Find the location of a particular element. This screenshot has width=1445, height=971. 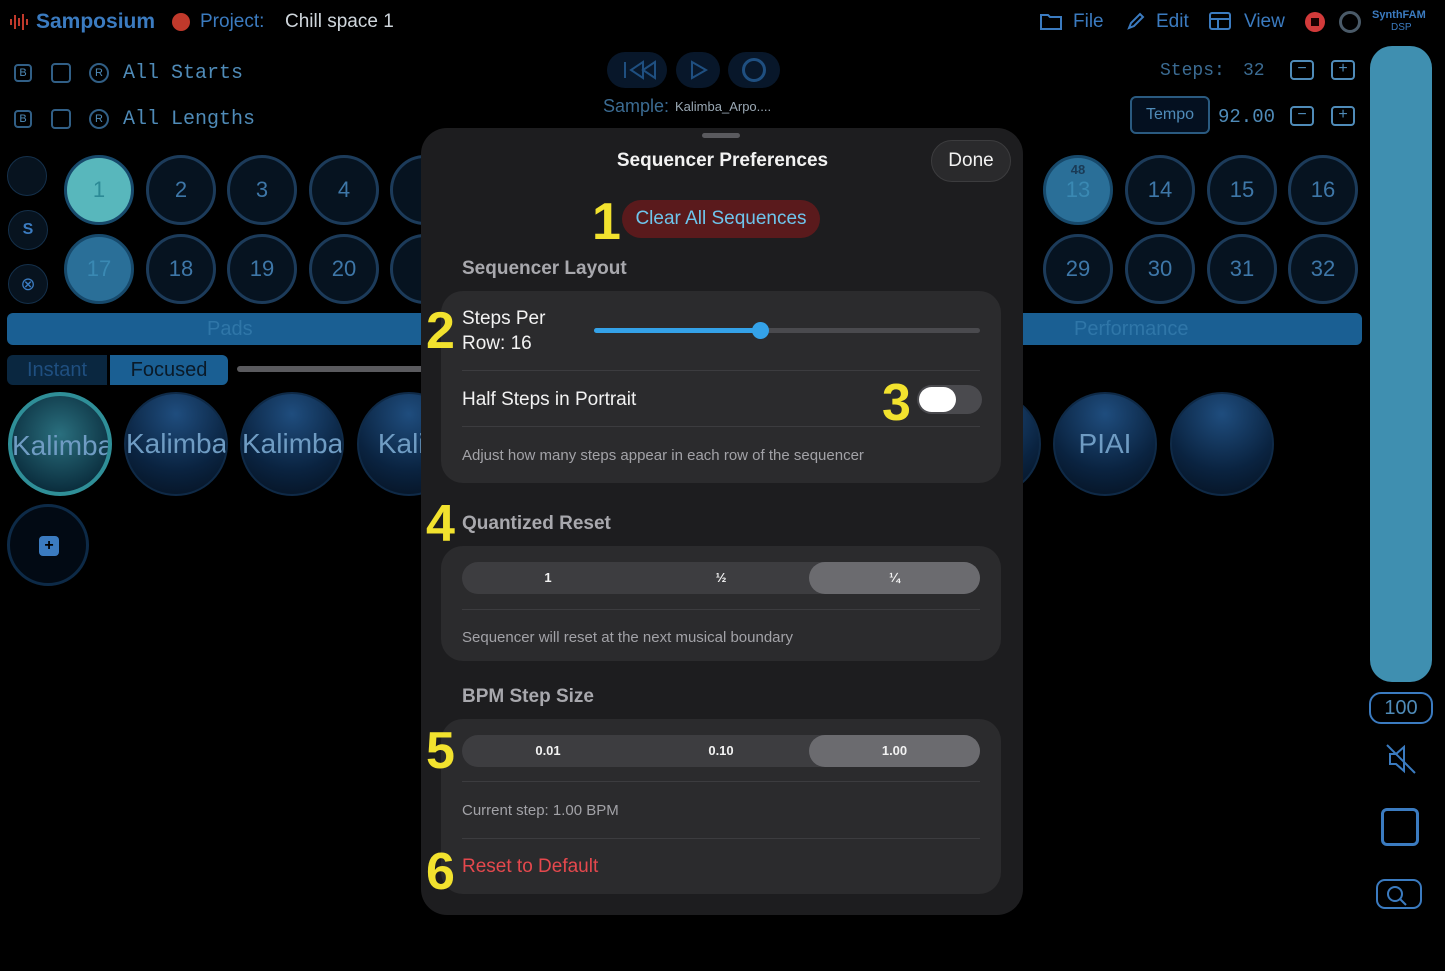

random-dice-icon is located at coordinates (1400, 827).